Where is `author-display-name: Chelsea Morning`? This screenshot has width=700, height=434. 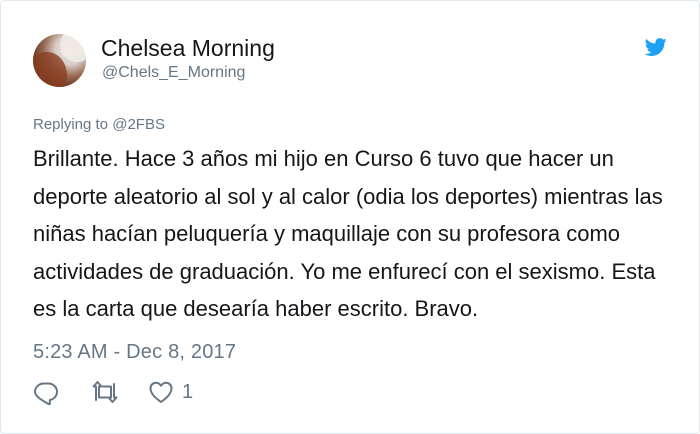 author-display-name: Chelsea Morning is located at coordinates (188, 48).